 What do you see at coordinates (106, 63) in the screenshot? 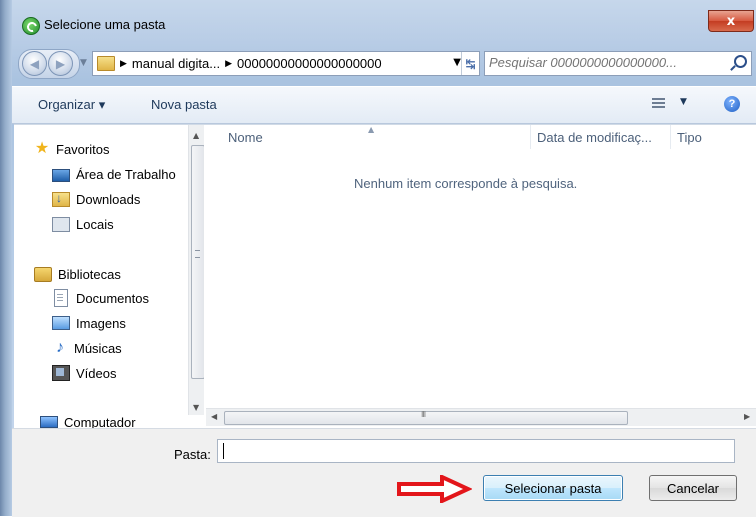
I see `folder-icon` at bounding box center [106, 63].